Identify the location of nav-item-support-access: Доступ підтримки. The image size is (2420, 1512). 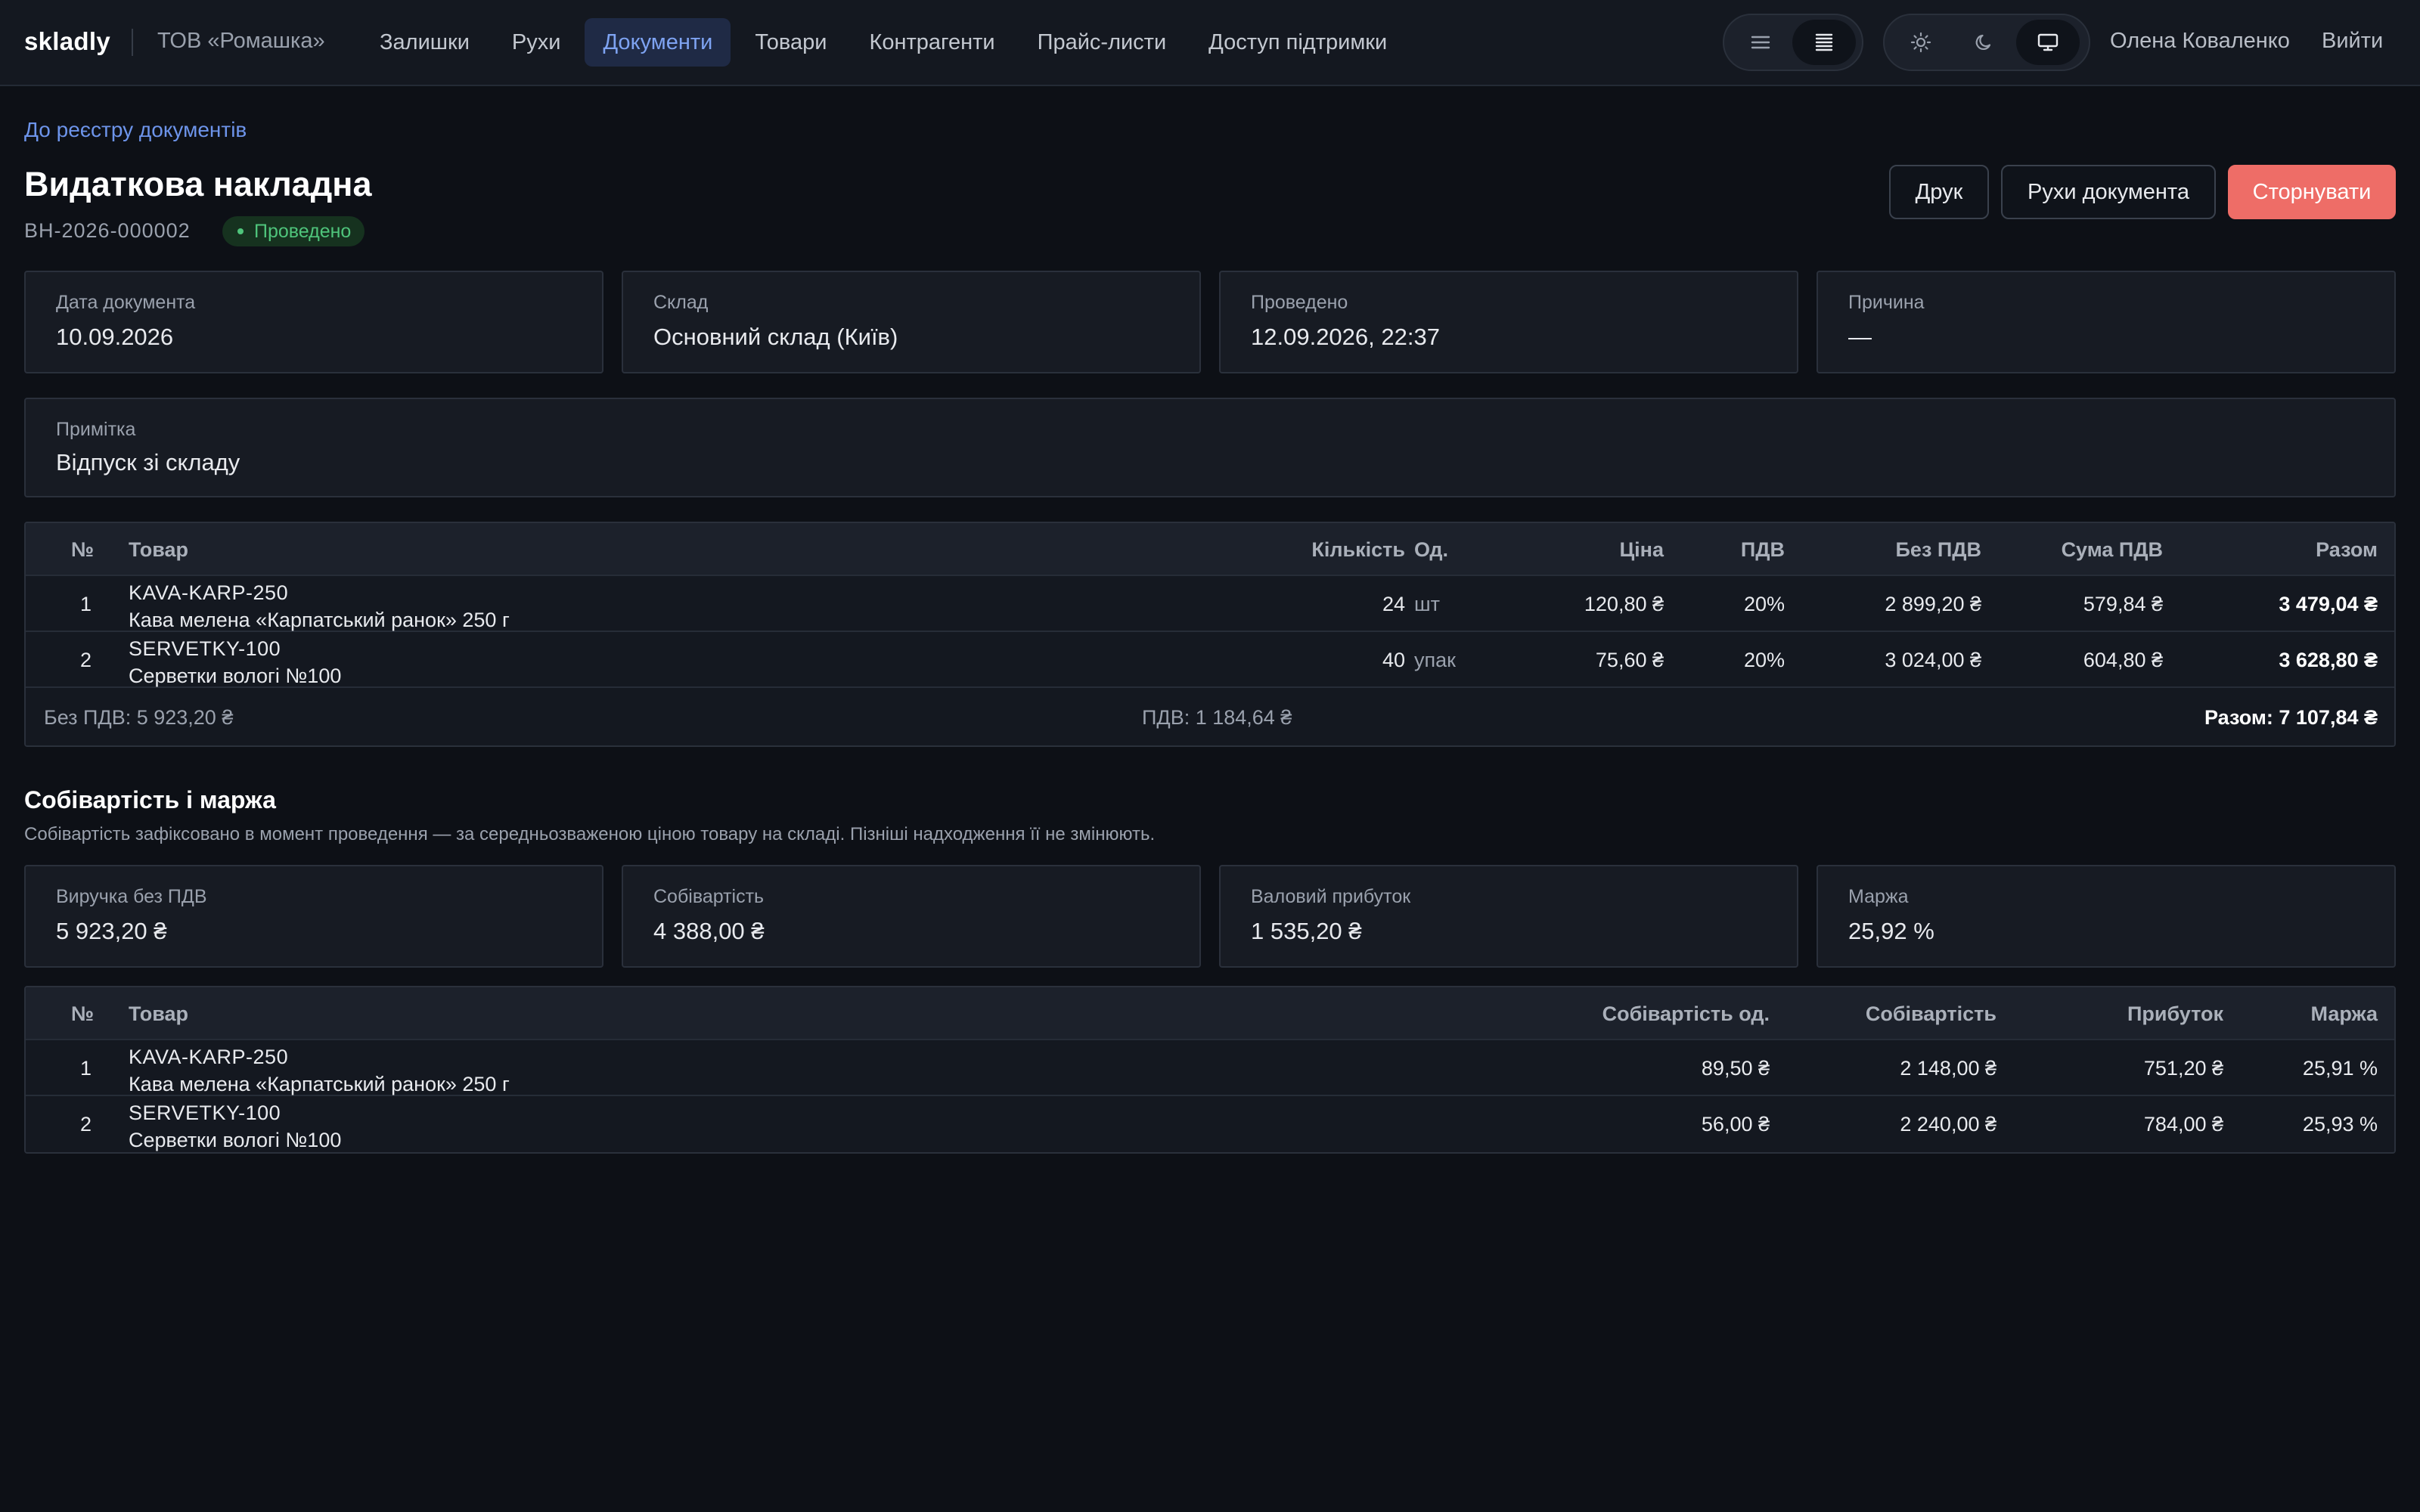
(1297, 42).